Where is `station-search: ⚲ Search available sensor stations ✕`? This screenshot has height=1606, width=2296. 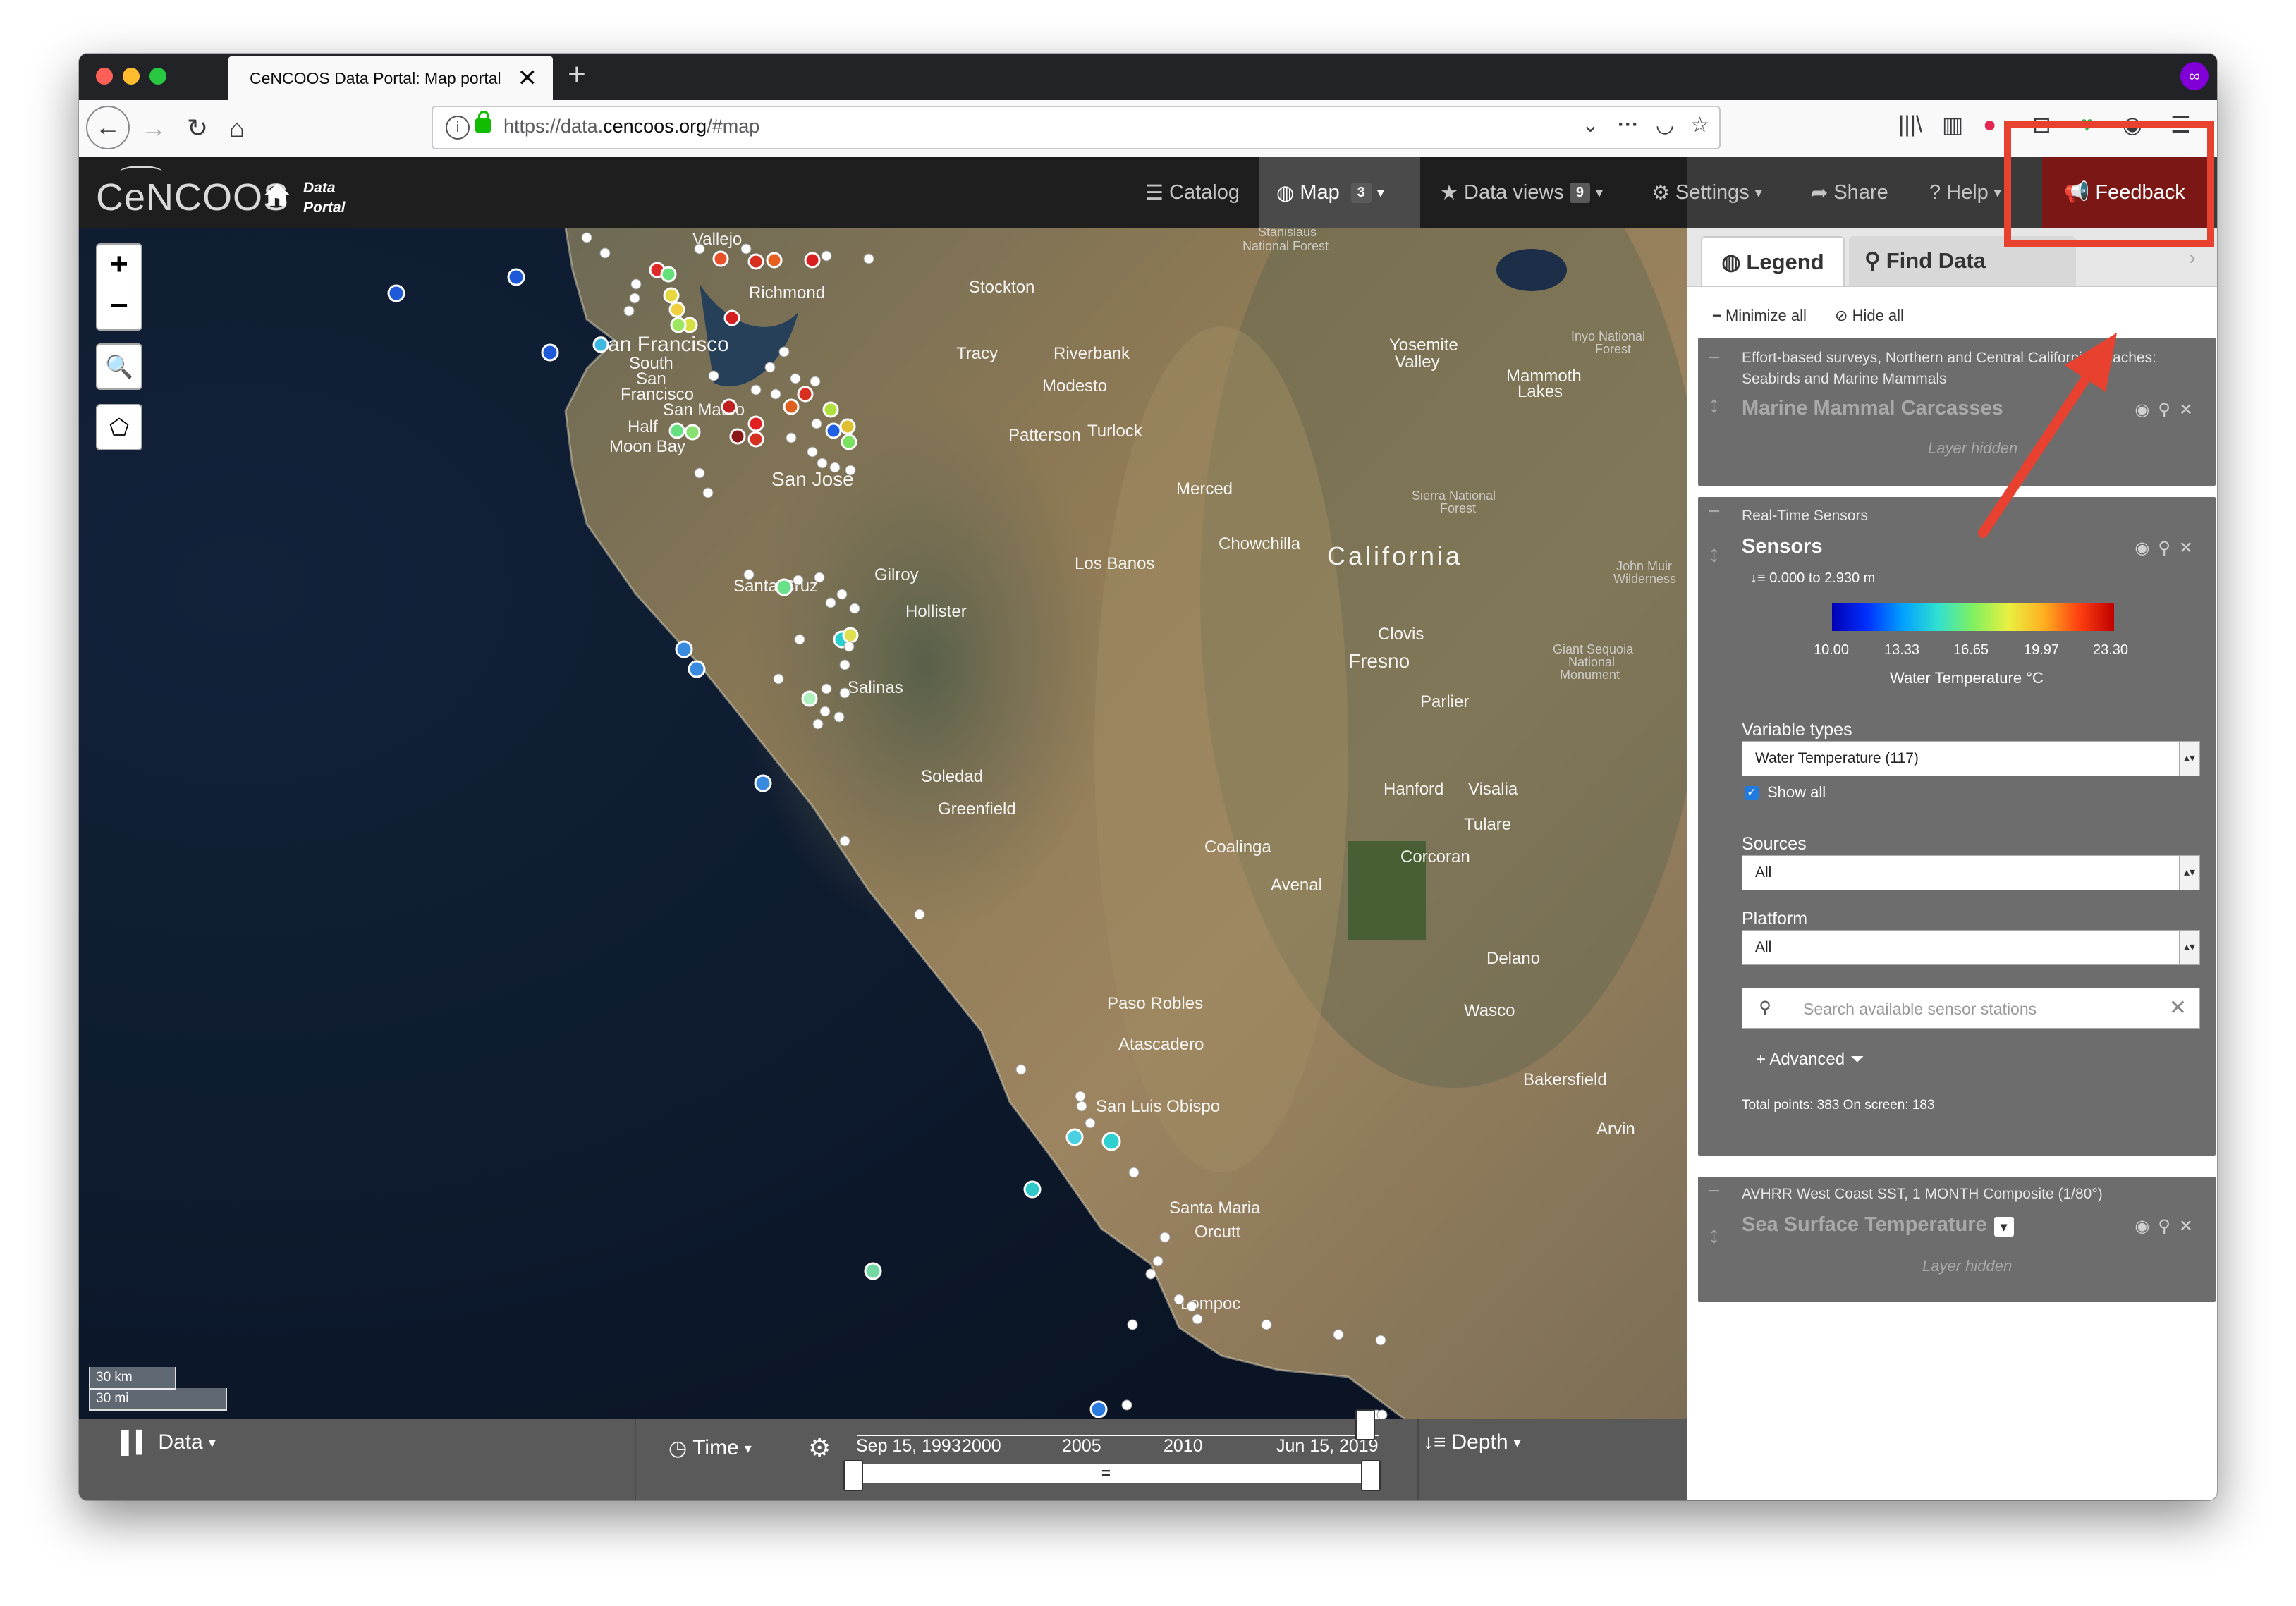 station-search: ⚲ Search available sensor stations ✕ is located at coordinates (1971, 1008).